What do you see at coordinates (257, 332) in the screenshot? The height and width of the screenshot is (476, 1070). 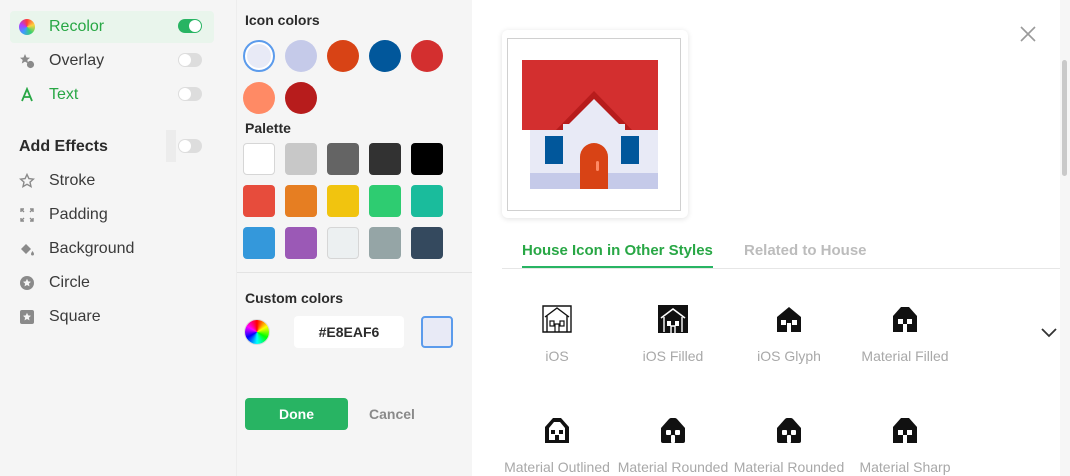 I see `color-picker-icon` at bounding box center [257, 332].